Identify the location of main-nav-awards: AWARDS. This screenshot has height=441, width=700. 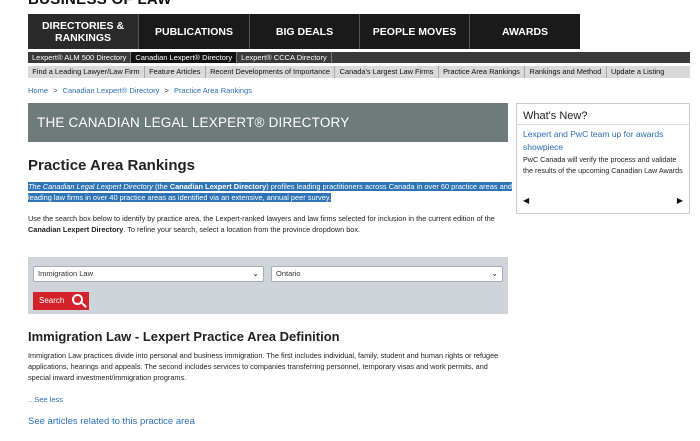
(525, 31).